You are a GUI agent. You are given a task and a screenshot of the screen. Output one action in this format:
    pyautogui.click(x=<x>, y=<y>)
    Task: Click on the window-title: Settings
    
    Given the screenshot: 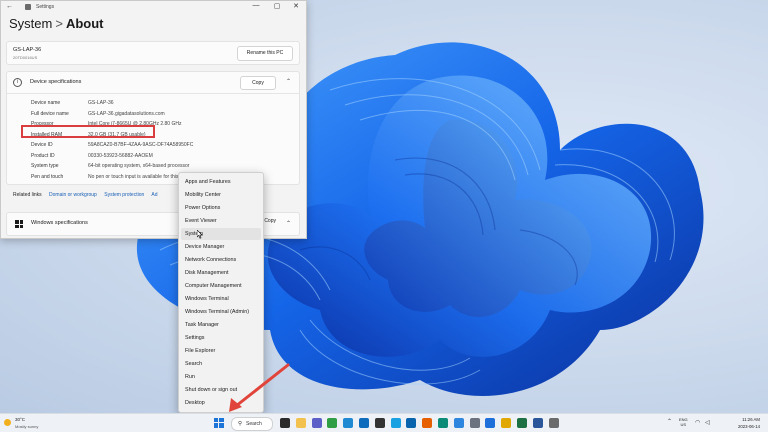 What is the action you would take?
    pyautogui.click(x=45, y=7)
    